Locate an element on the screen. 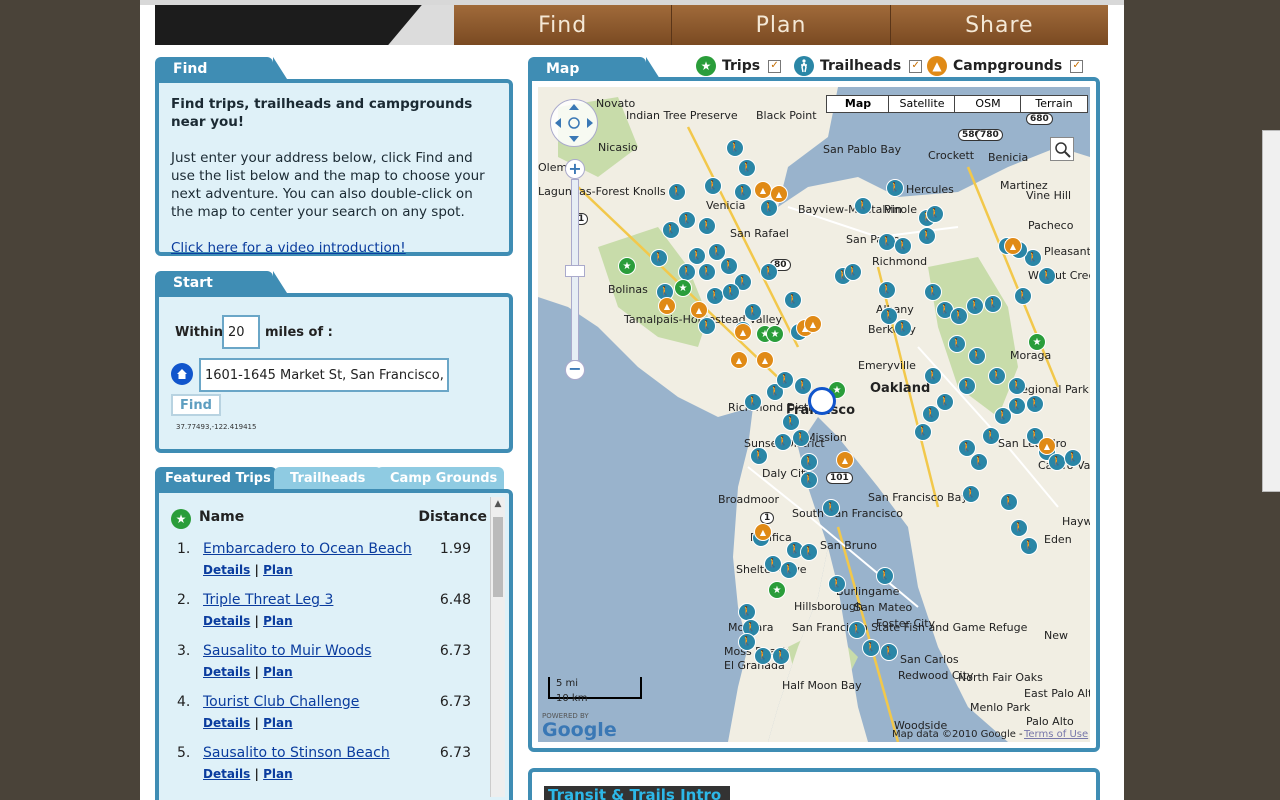  nav-plan: Plan is located at coordinates (780, 25).